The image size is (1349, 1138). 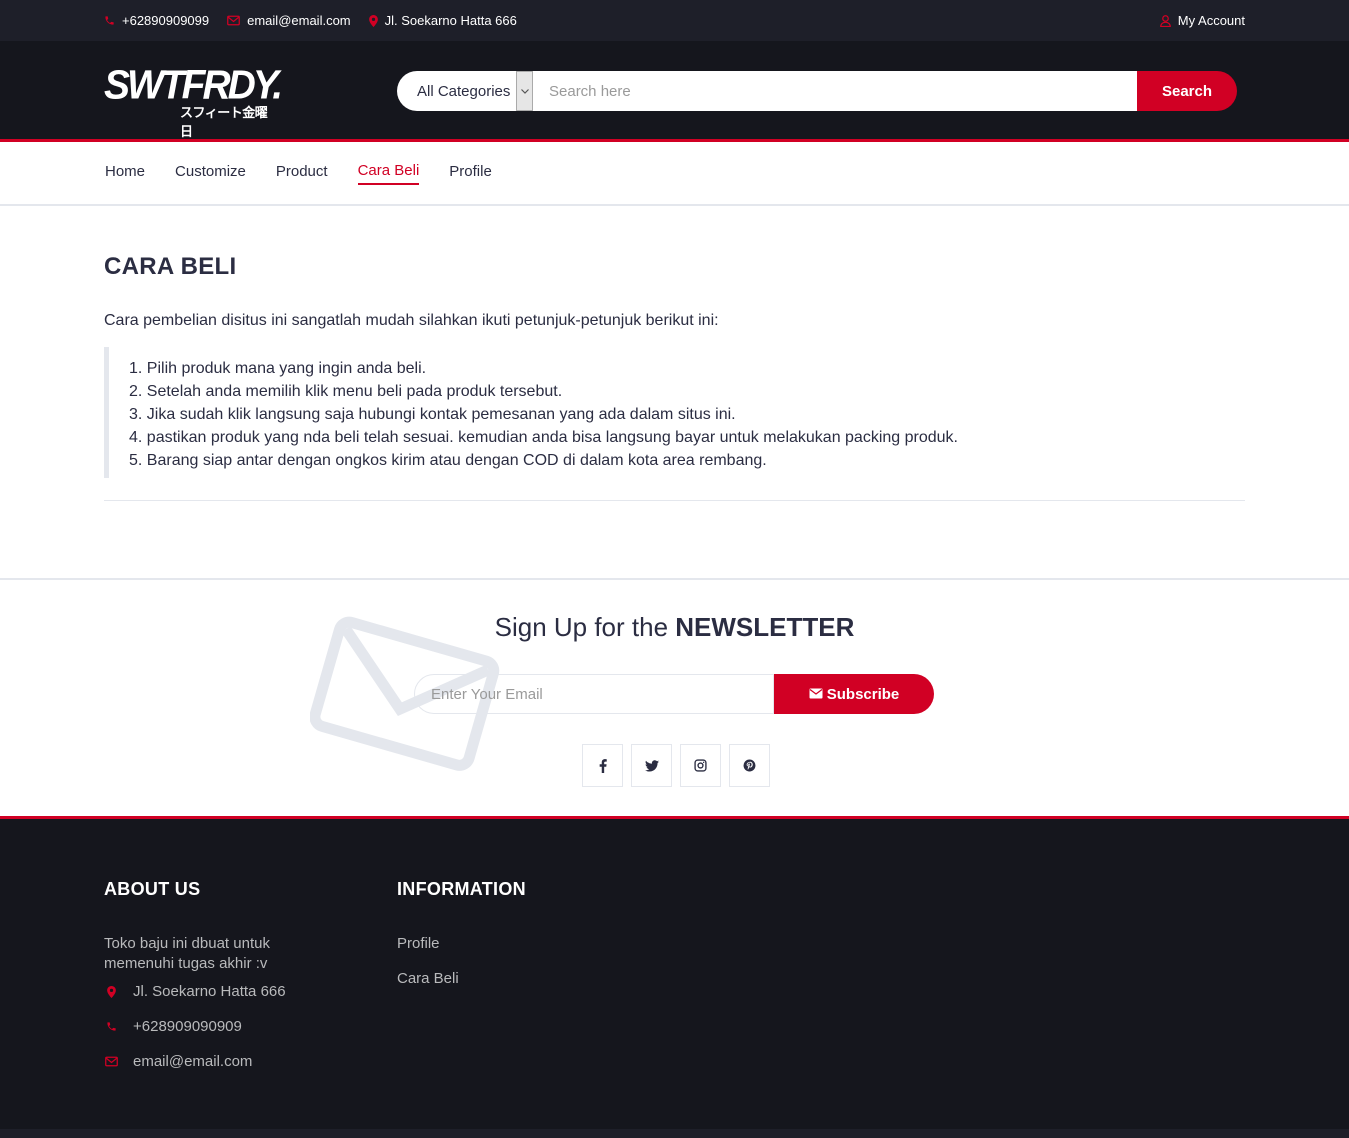 I want to click on nav-customize: Customize, so click(x=210, y=173).